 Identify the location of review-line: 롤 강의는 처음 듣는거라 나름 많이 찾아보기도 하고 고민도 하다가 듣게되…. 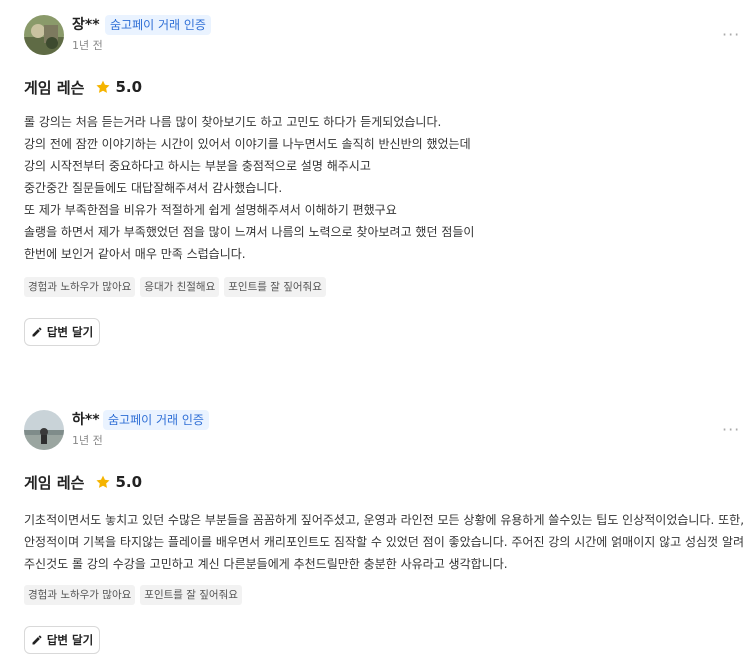
(233, 122).